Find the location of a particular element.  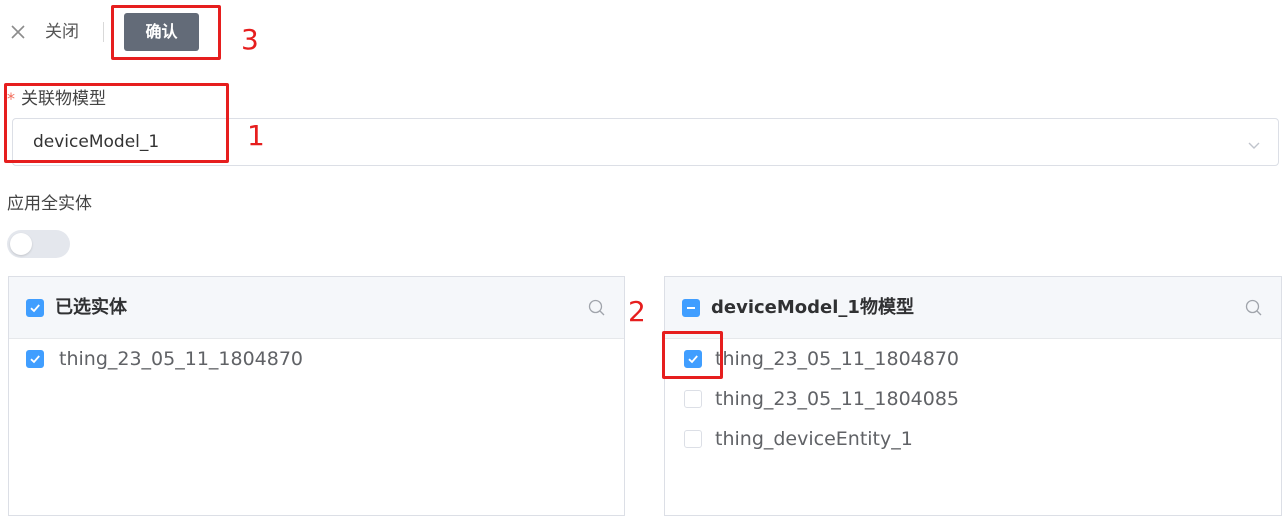

apply-all-label: 应用全实体 is located at coordinates (49, 204).